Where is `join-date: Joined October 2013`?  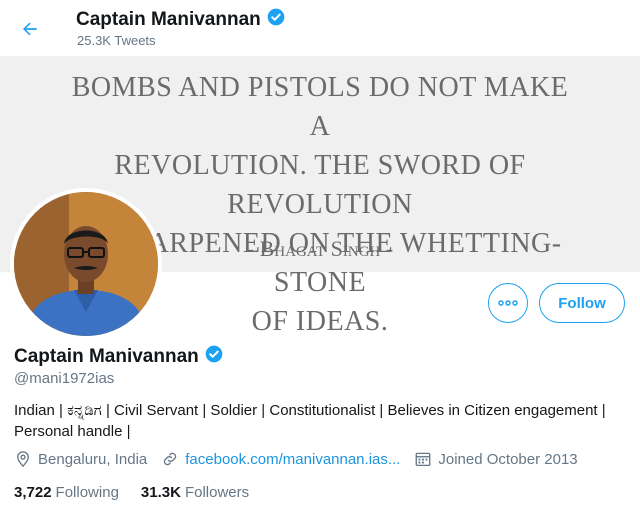
join-date: Joined October 2013 is located at coordinates (496, 459).